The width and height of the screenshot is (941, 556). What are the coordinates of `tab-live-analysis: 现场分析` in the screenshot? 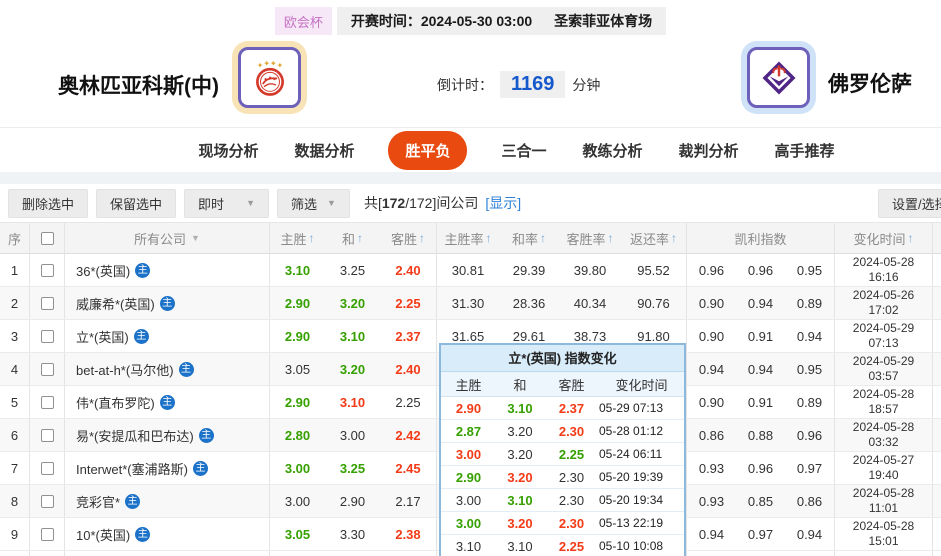 It's located at (228, 150).